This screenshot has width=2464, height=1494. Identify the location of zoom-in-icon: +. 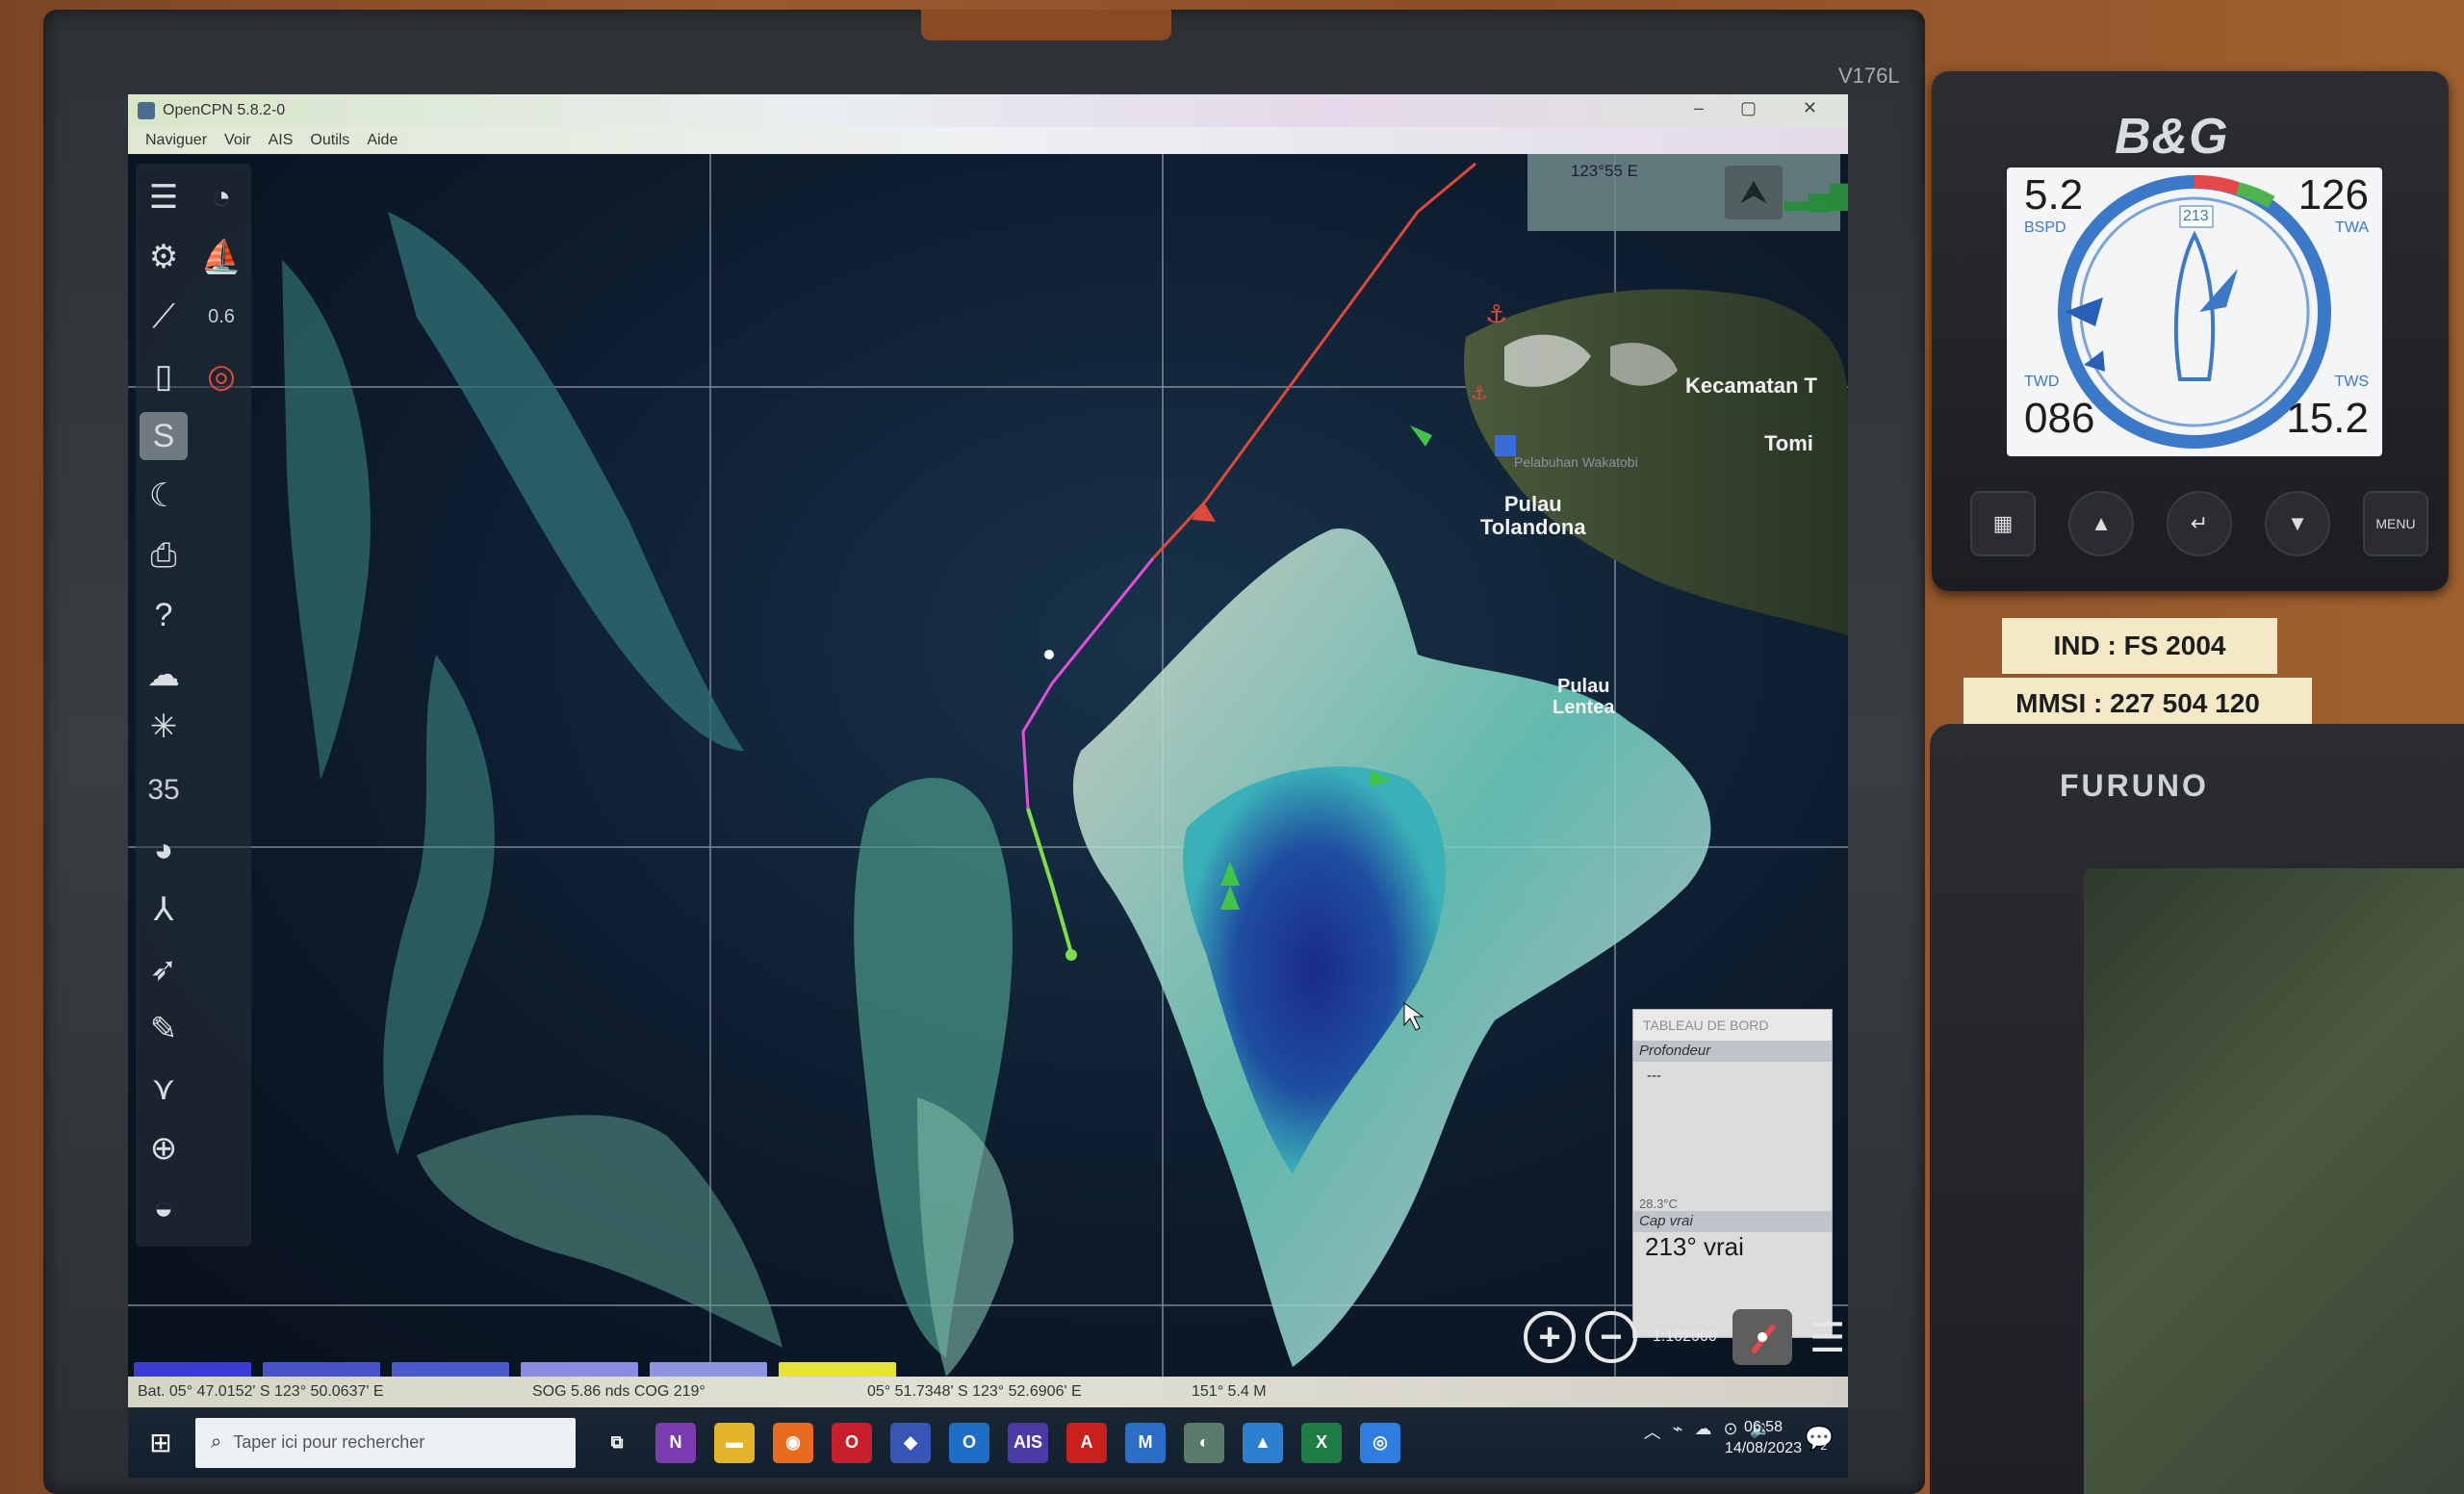
(1550, 1337).